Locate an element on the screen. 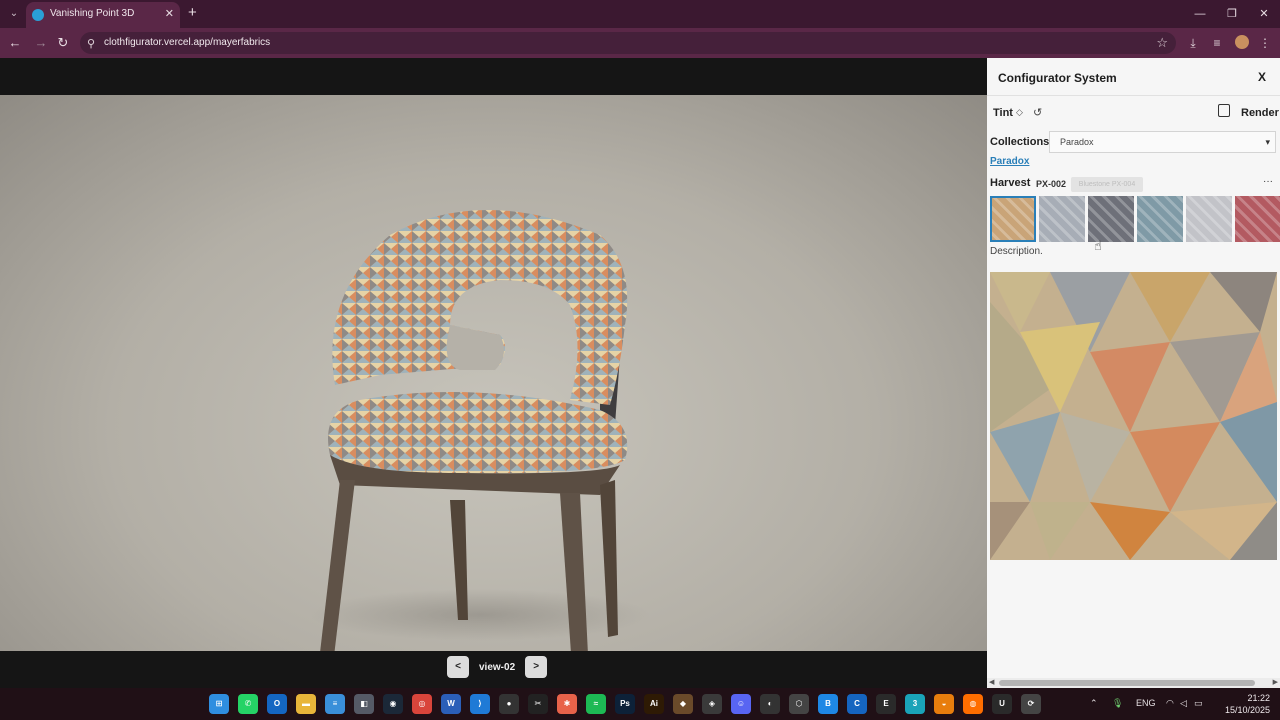  spotify-icon: ≈ is located at coordinates (596, 704).